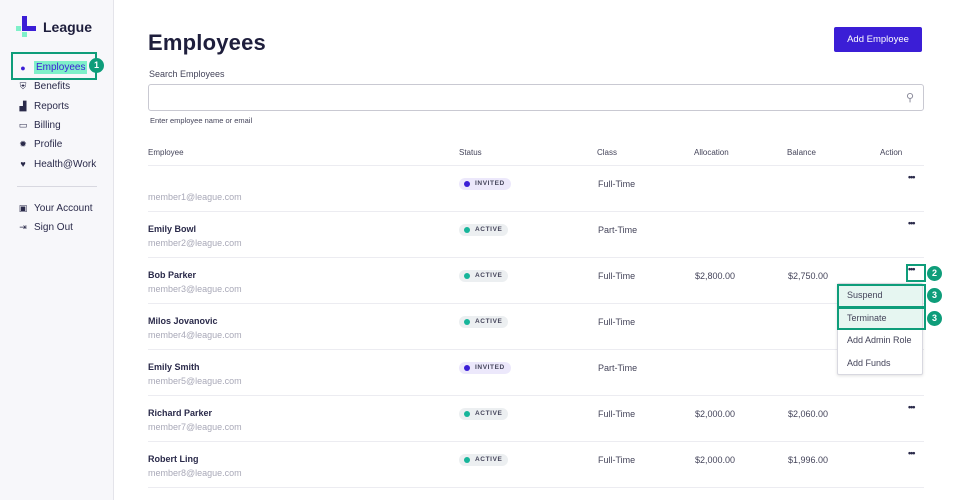  What do you see at coordinates (201, 120) in the screenshot?
I see `search-hint: Enter employee name or email` at bounding box center [201, 120].